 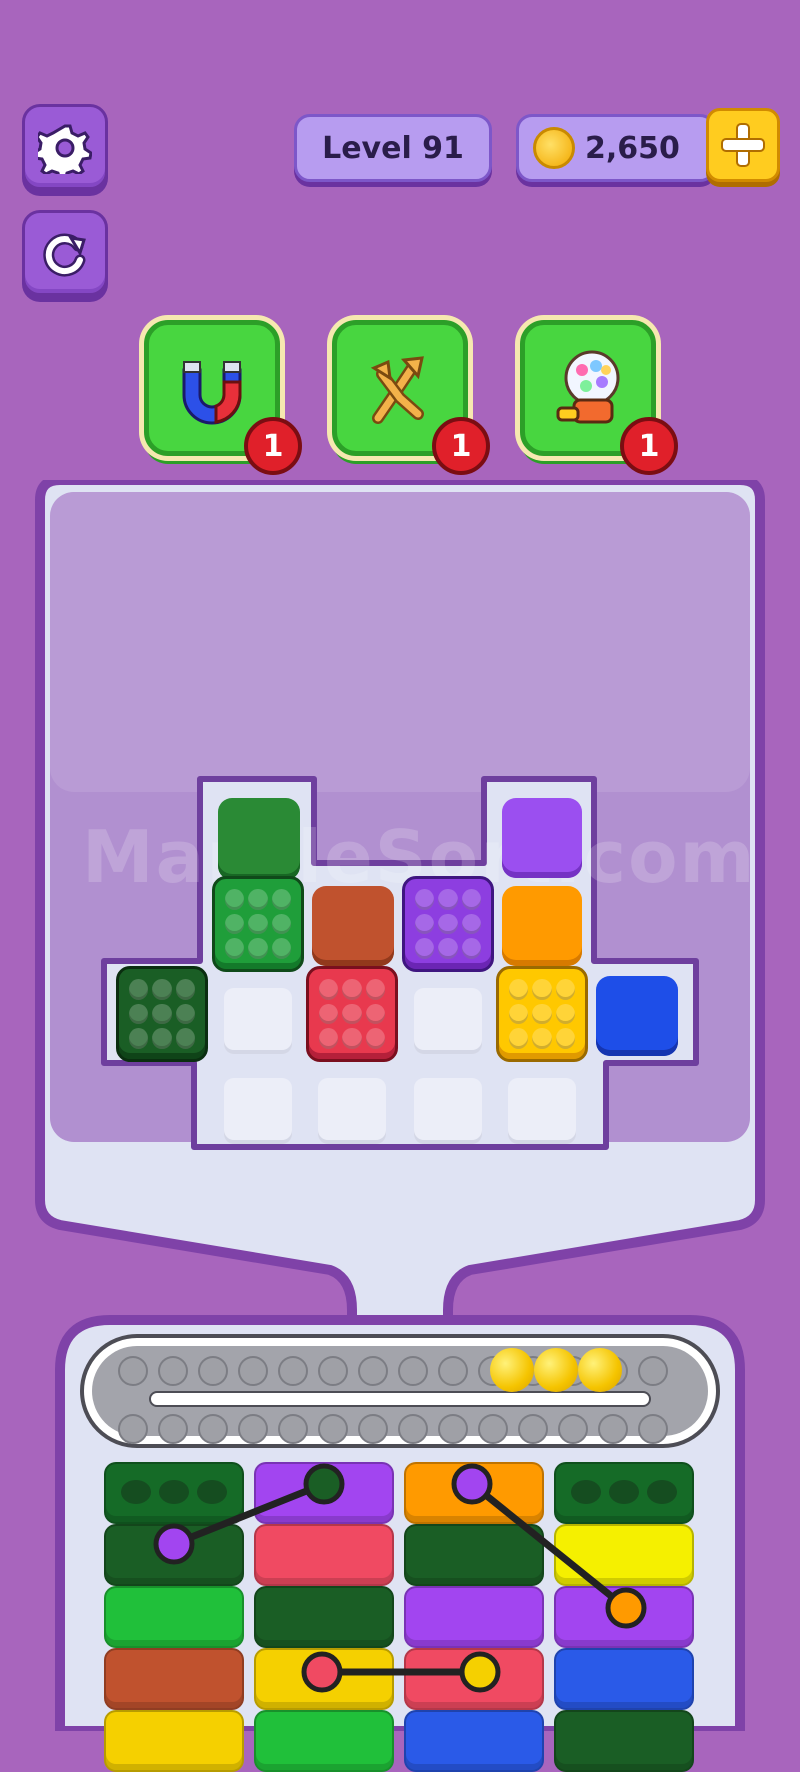 I want to click on block-violet, so click(x=542, y=838).